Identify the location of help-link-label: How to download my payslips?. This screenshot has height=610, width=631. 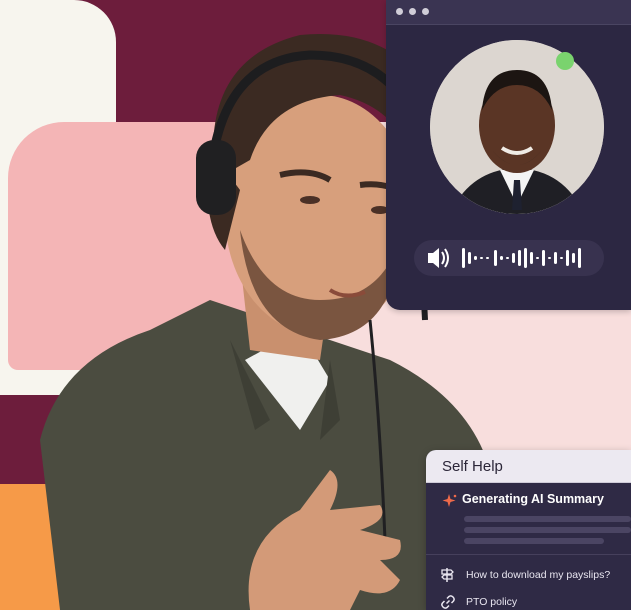
(538, 575).